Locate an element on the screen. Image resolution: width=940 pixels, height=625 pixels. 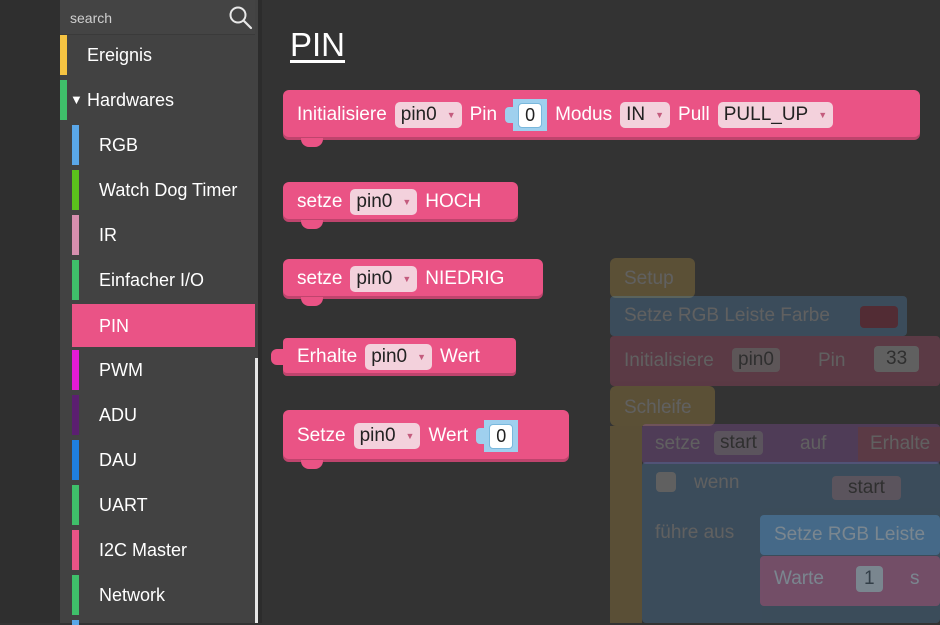
output-tab is located at coordinates (277, 357).